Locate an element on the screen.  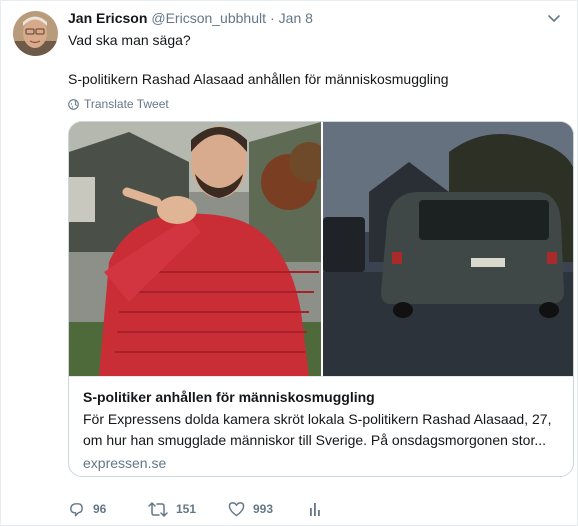
translate-tweet-link: Translate Tweet is located at coordinates (118, 104).